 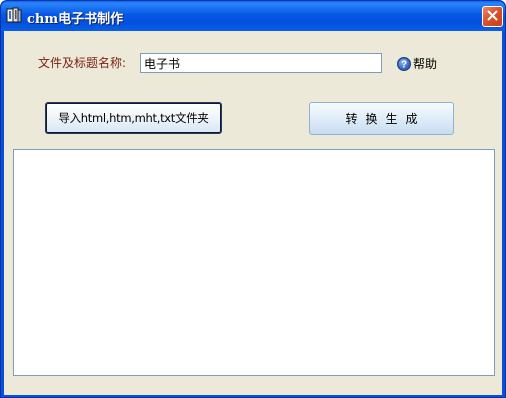 What do you see at coordinates (133, 118) in the screenshot?
I see `import-folder-button: 导入html,htm,mht,txt文件夹` at bounding box center [133, 118].